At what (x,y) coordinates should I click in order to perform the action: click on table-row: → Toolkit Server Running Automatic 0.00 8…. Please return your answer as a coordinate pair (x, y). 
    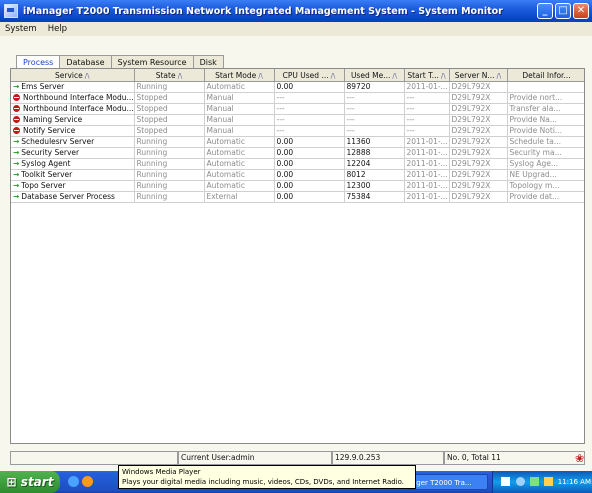
    Looking at the image, I should click on (297, 175).